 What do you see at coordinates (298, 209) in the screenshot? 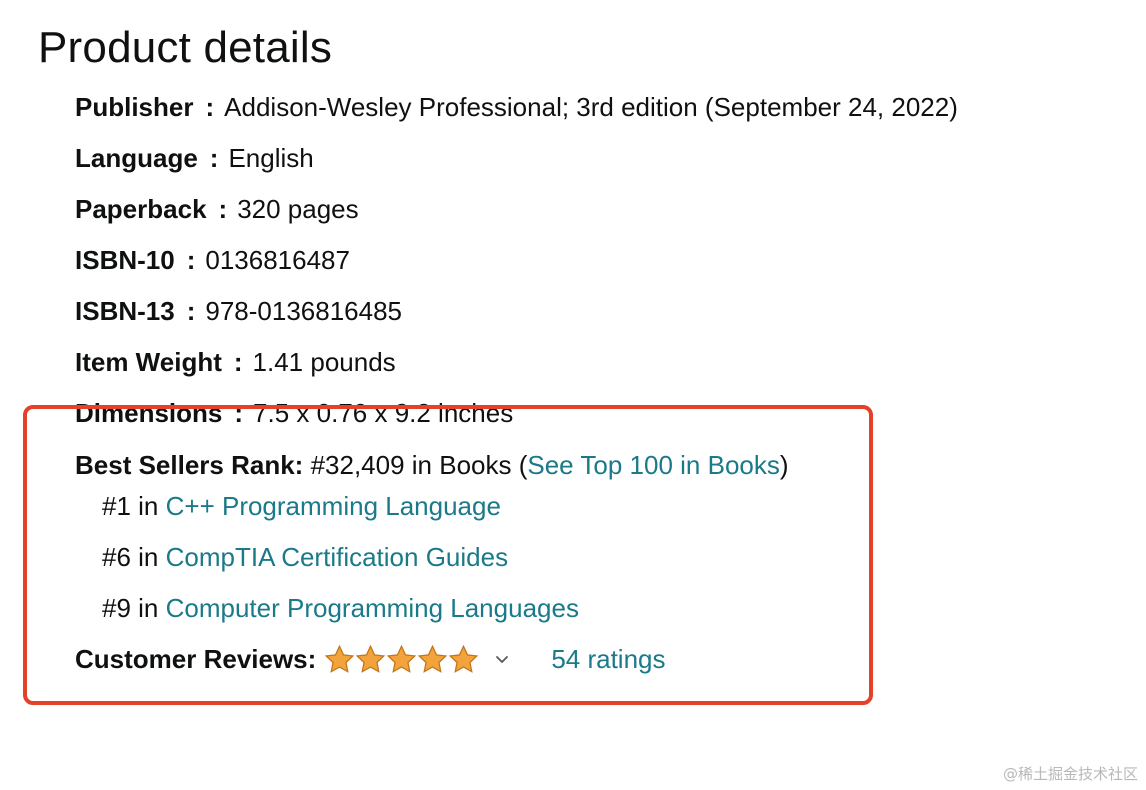
I see `detail-value: 320 pages` at bounding box center [298, 209].